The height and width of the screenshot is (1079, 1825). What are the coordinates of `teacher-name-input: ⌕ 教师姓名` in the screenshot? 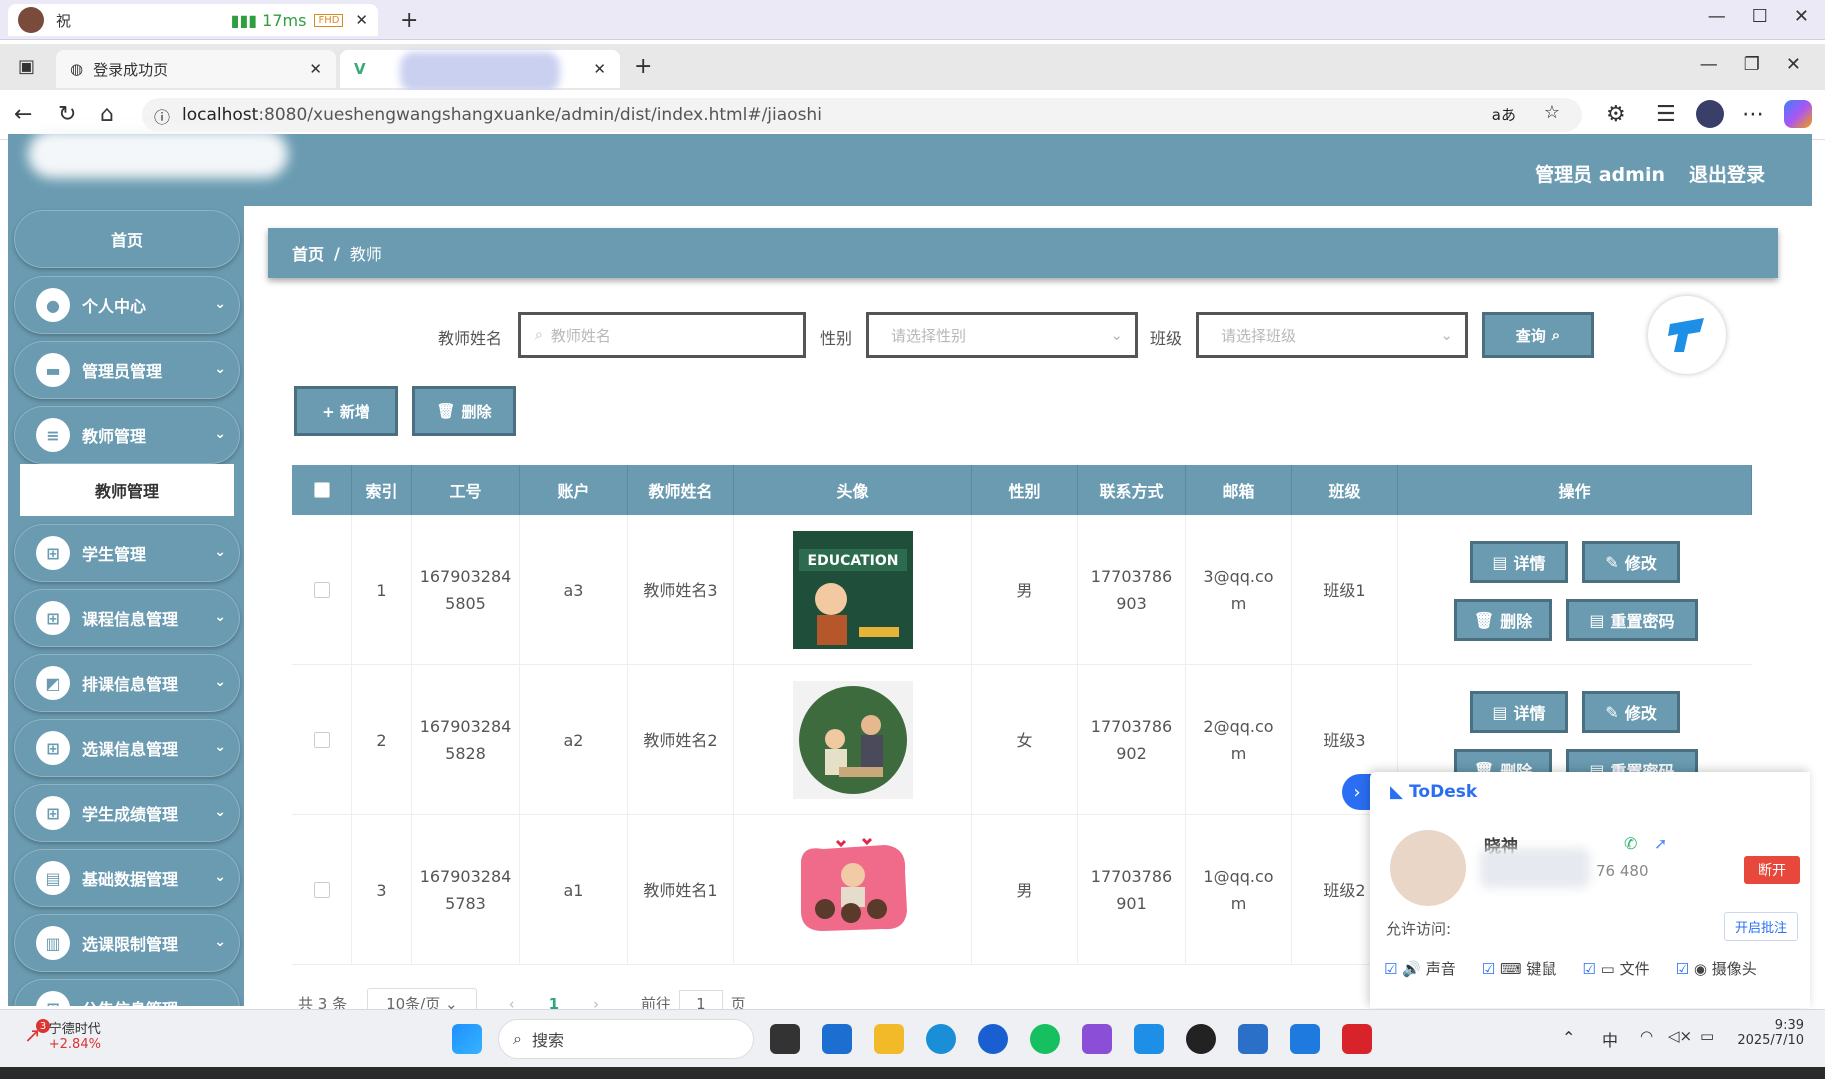 It's located at (662, 335).